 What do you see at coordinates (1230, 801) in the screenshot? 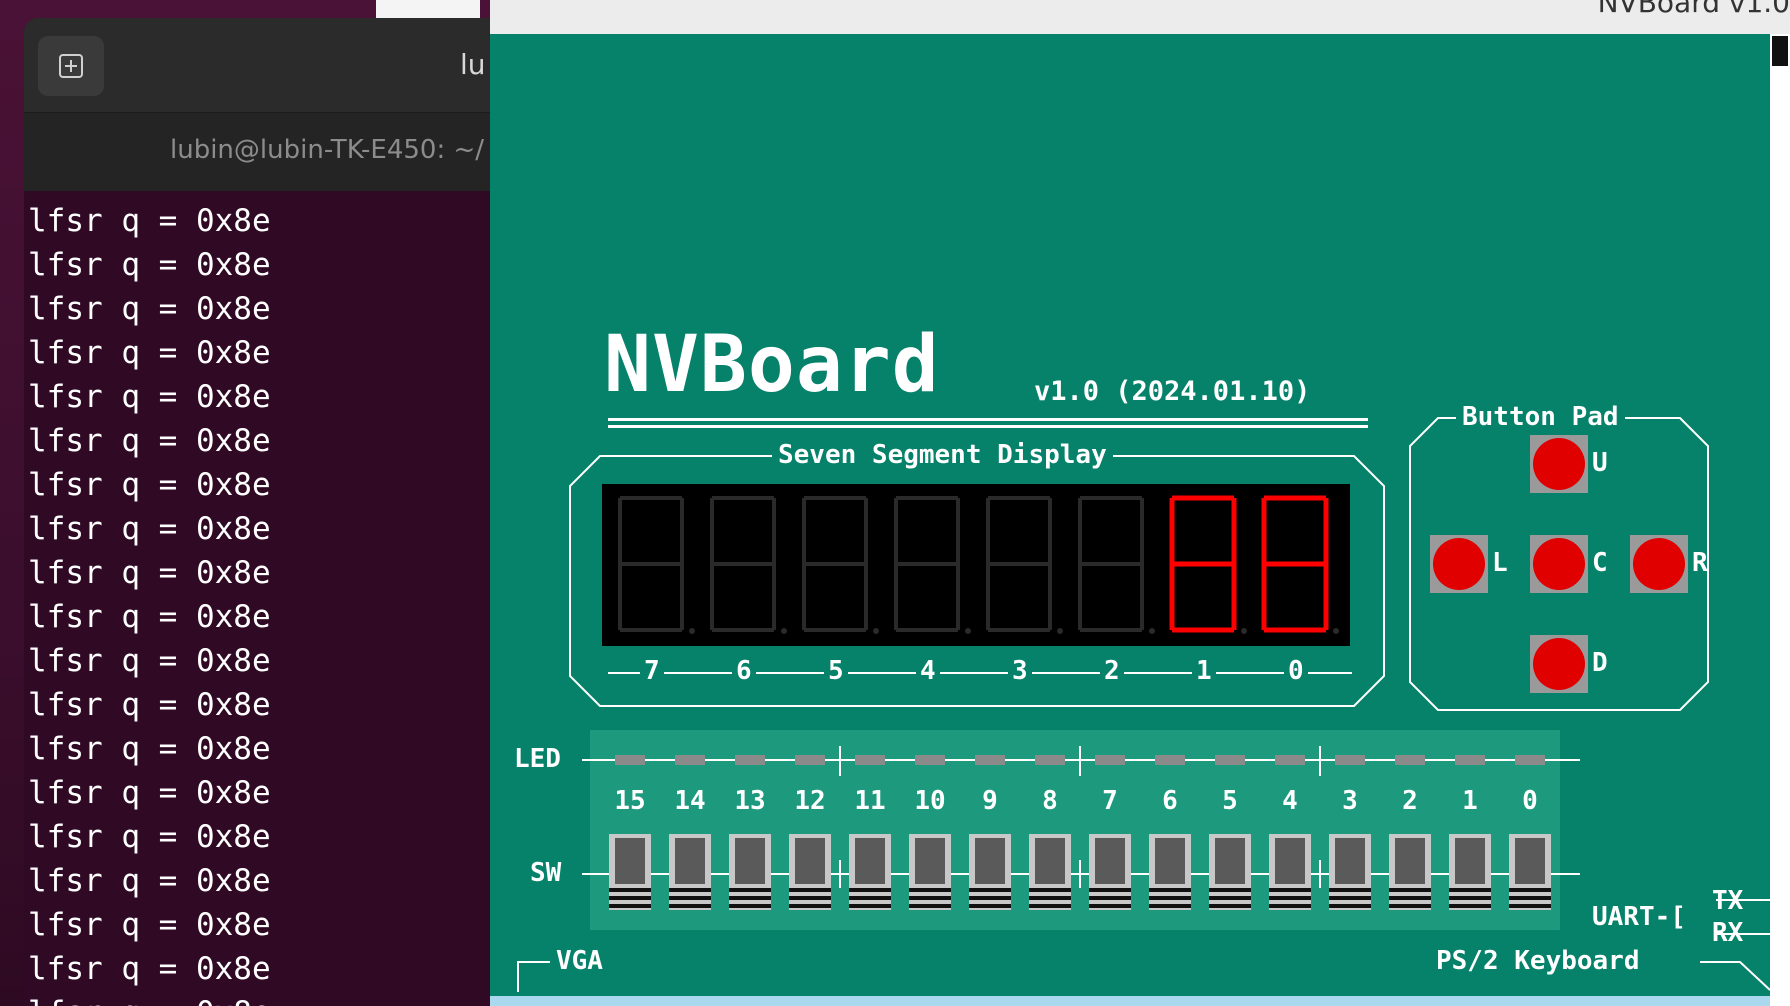
I see `io-index-5: 5` at bounding box center [1230, 801].